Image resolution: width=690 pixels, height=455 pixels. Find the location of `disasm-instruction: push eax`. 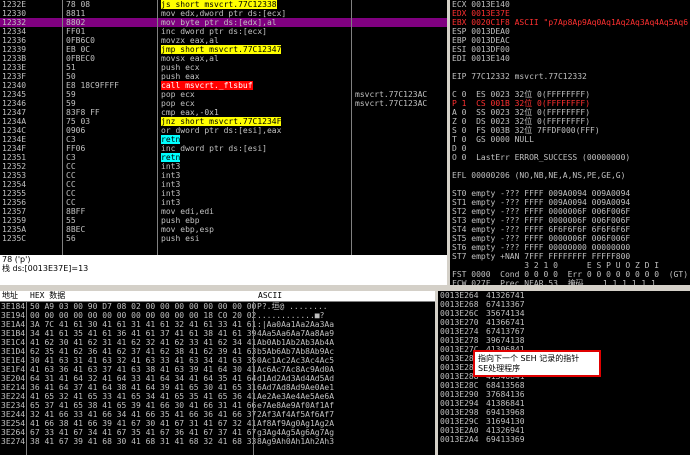

disasm-instruction: push eax is located at coordinates (180, 76).